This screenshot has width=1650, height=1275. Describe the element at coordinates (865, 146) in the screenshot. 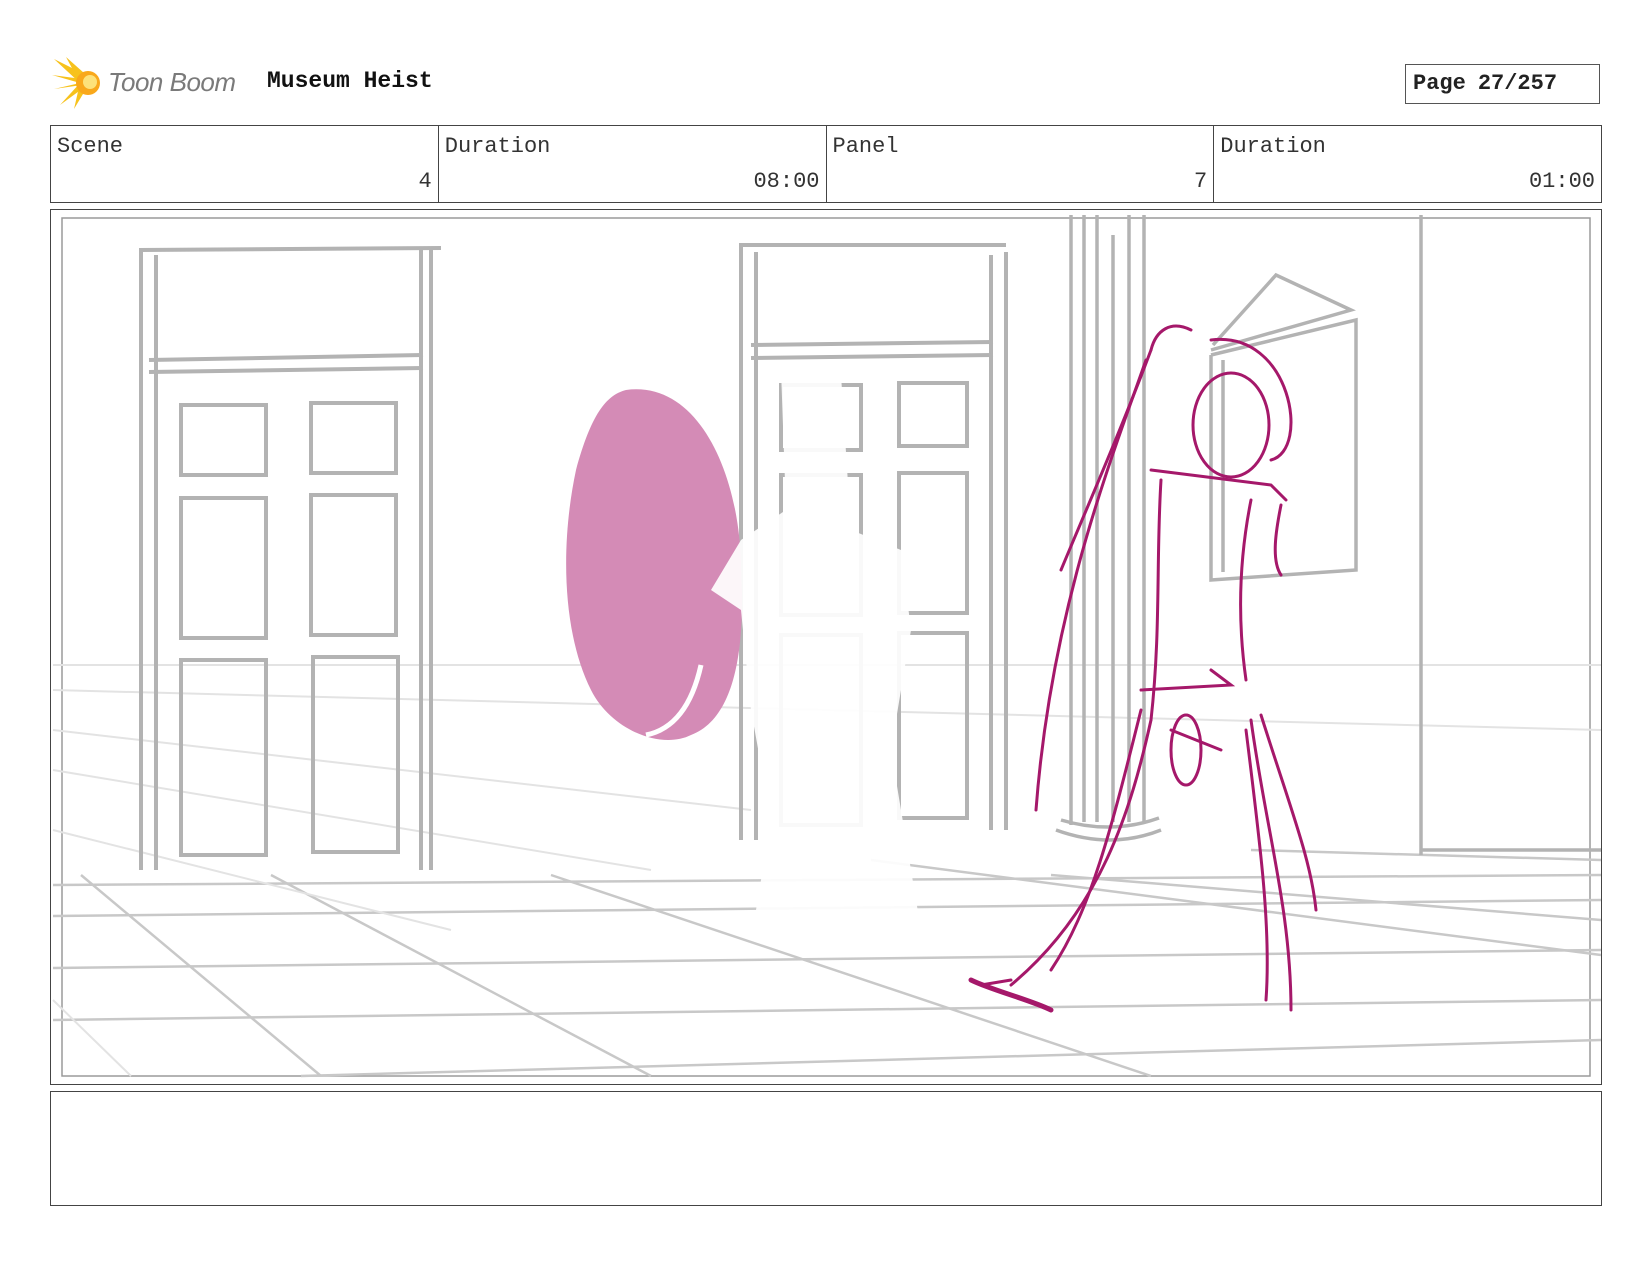

I see `panel-label: Panel` at that location.